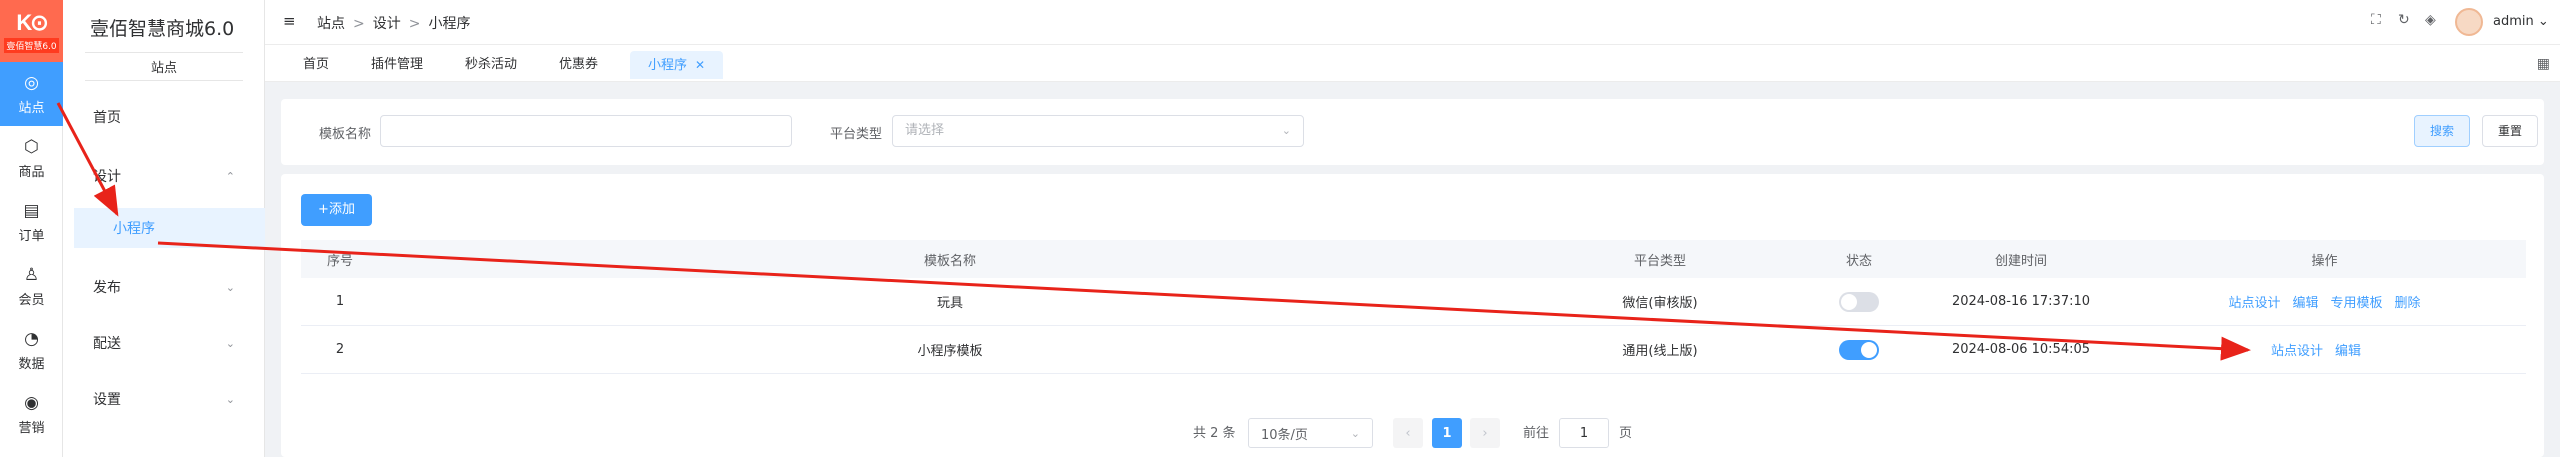 Image resolution: width=2560 pixels, height=457 pixels. Describe the element at coordinates (1214, 433) in the screenshot. I see `pagination-total: 共 2 条` at that location.